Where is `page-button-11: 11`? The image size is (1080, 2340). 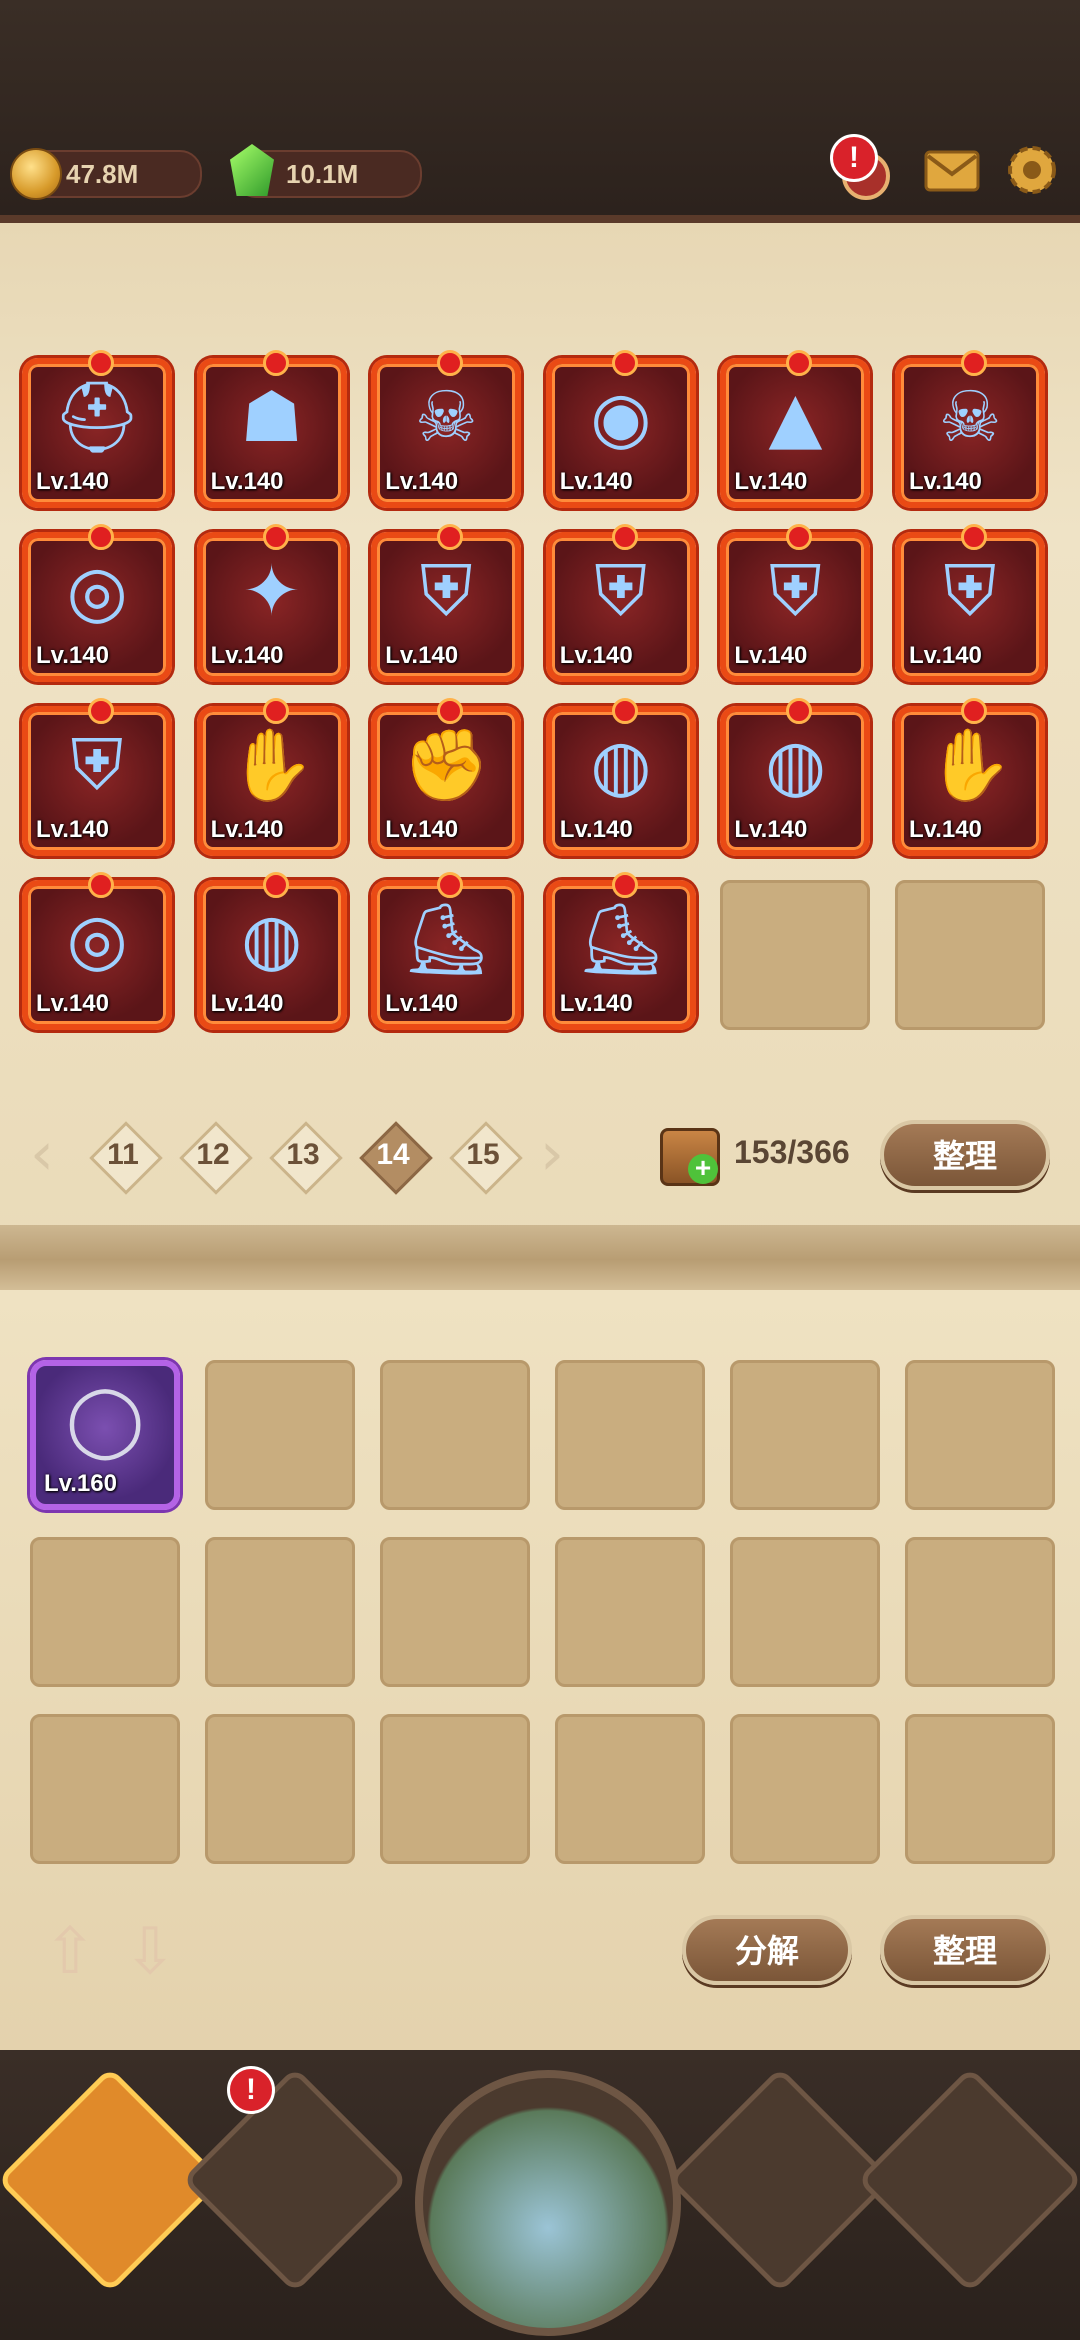
page-button-11: 11 is located at coordinates (126, 1158).